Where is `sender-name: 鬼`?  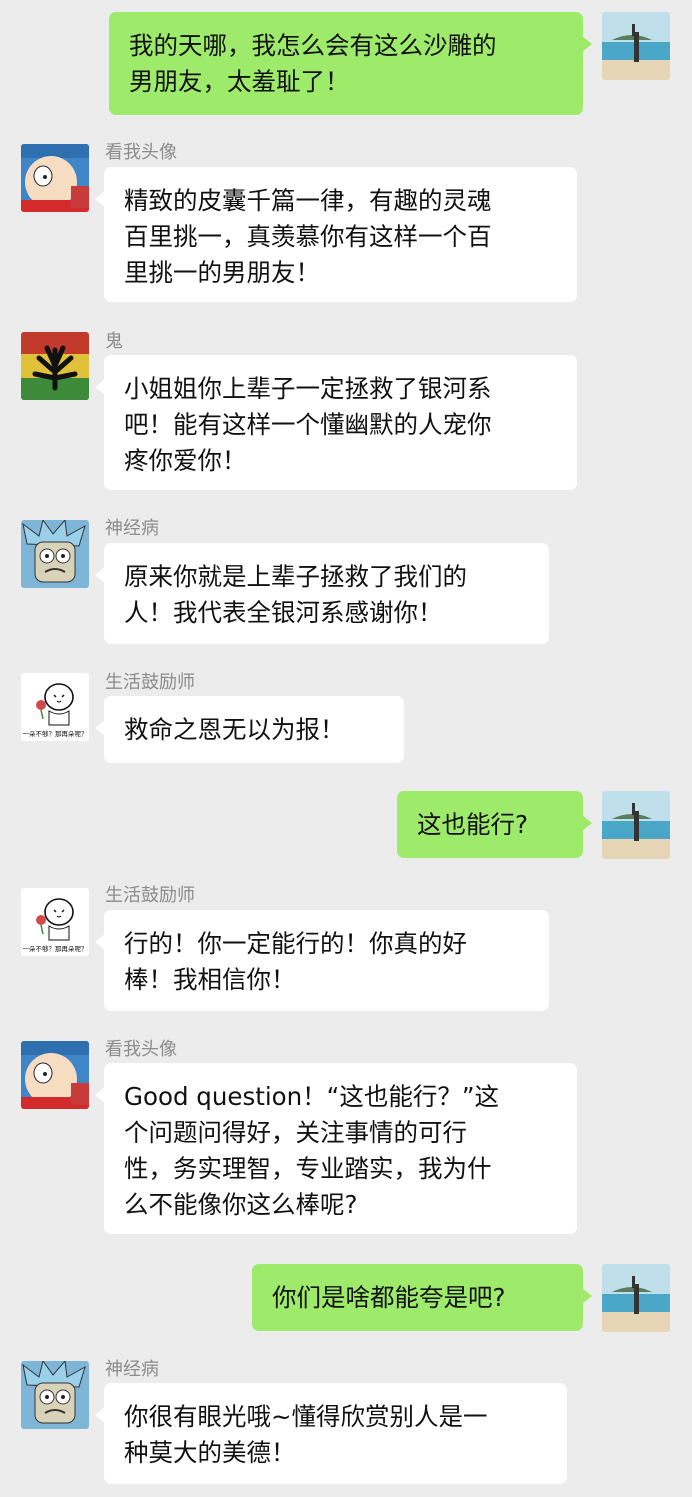
sender-name: 鬼 is located at coordinates (114, 341).